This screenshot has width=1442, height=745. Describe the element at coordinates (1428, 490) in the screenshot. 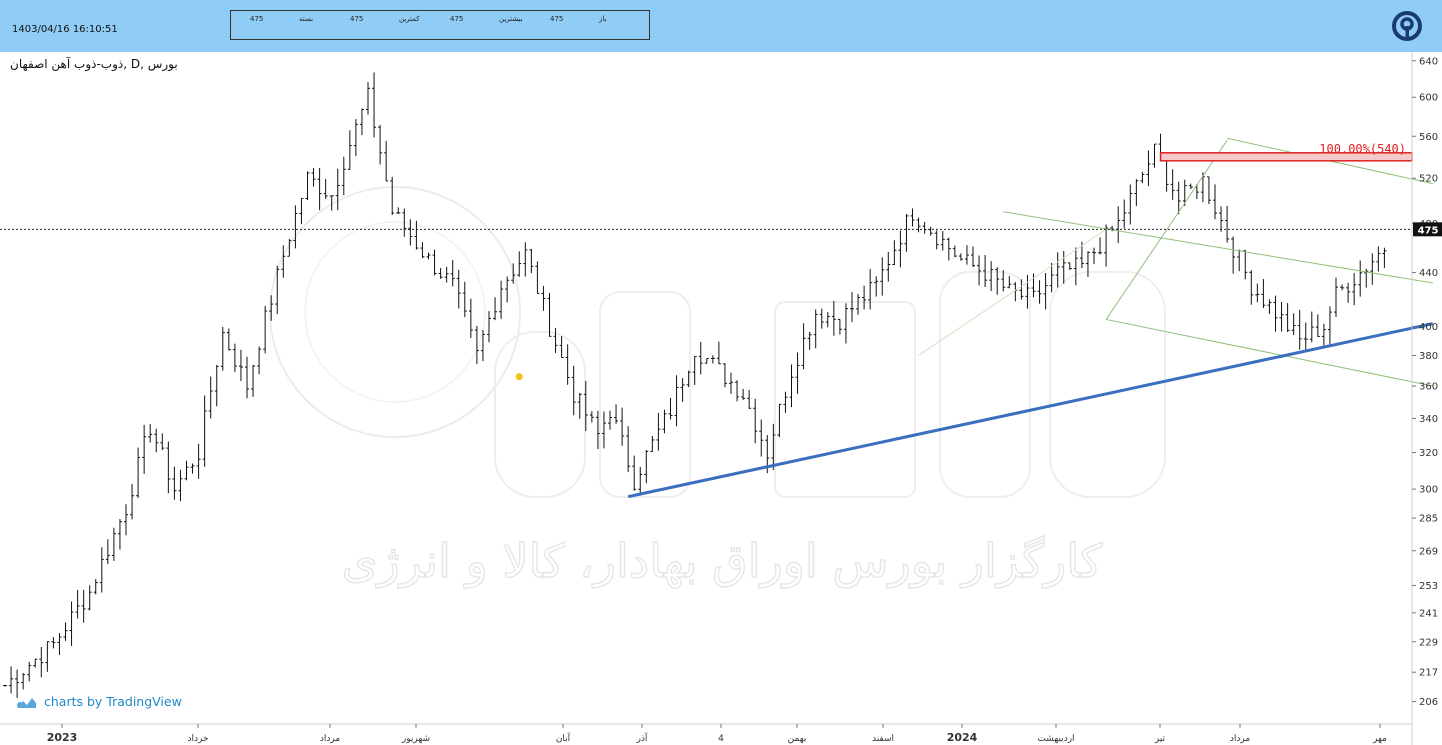

I see `price-tick-label: 300` at that location.